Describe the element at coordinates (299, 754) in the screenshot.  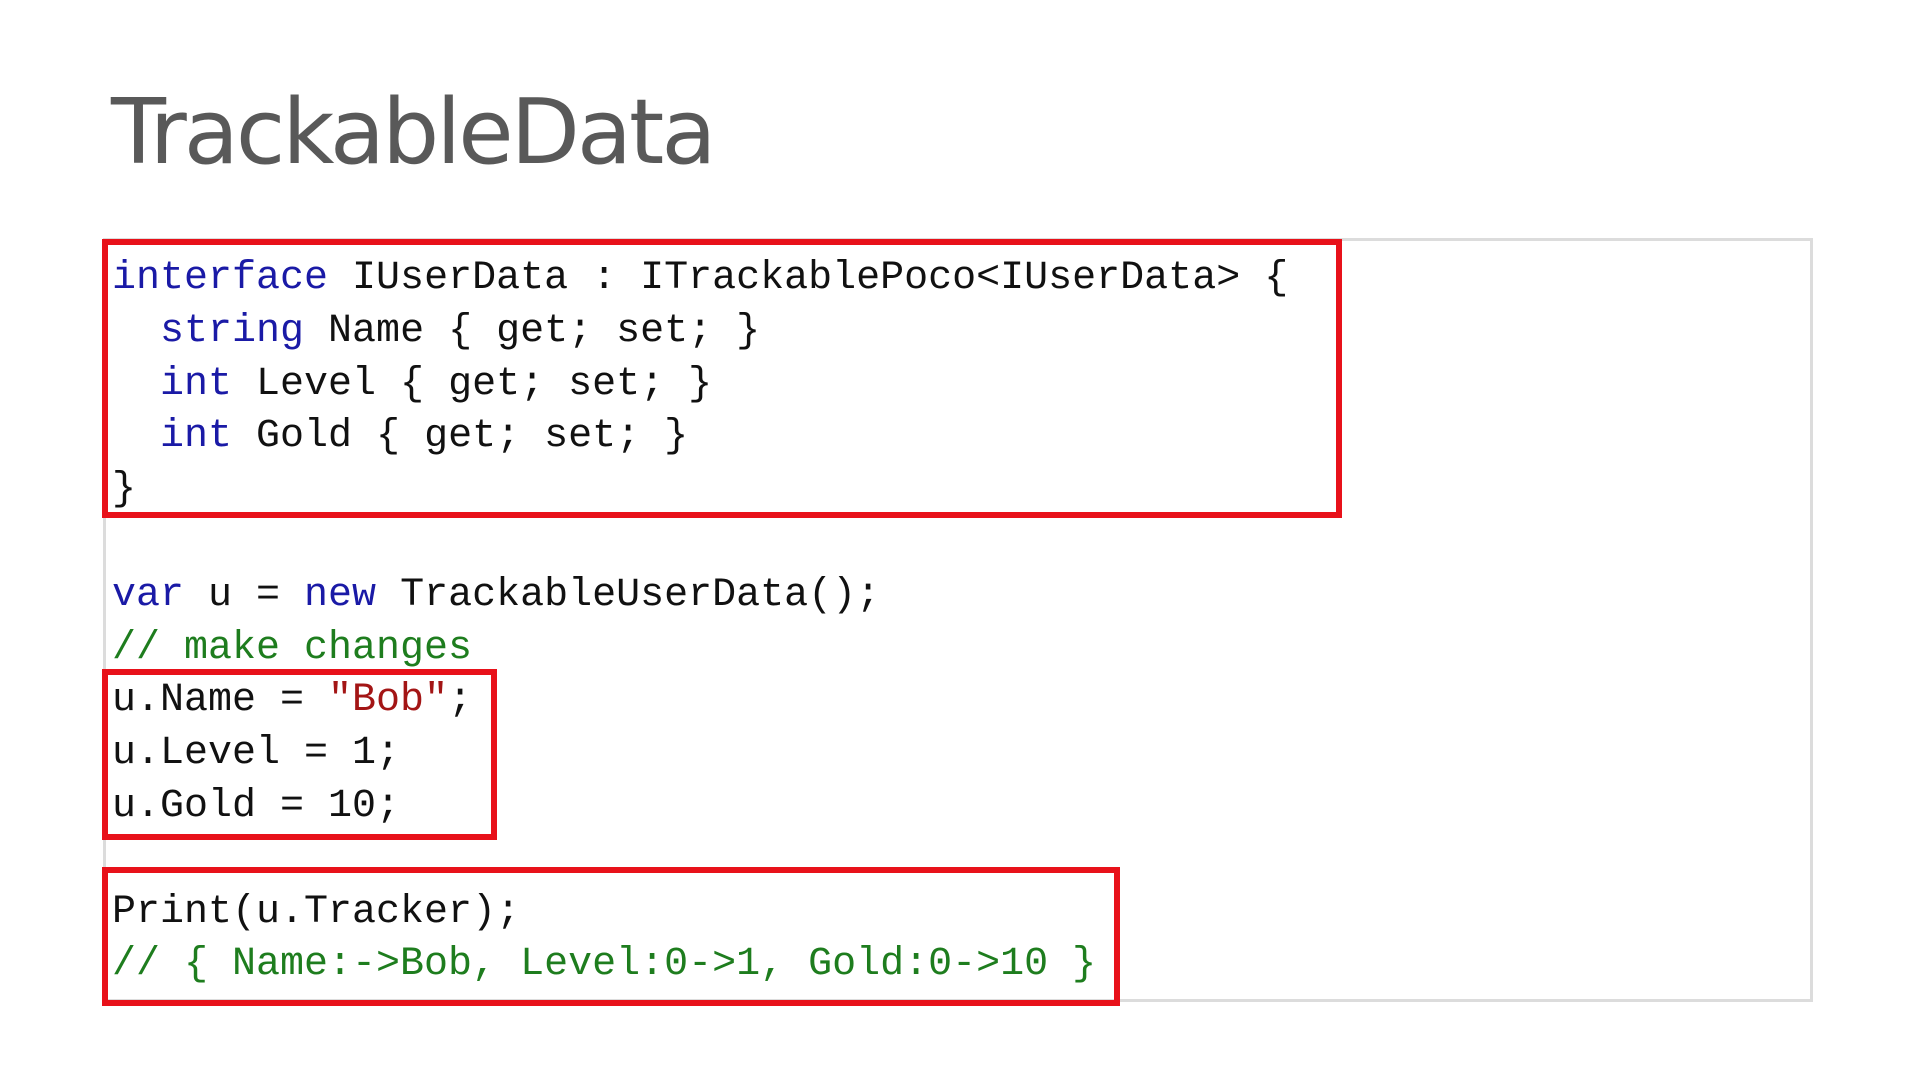
I see `highlight-box-assignments` at that location.